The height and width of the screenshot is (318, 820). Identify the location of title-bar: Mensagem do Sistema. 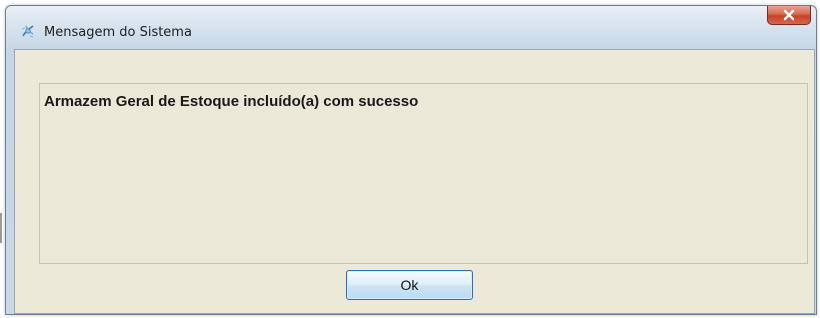
(411, 28).